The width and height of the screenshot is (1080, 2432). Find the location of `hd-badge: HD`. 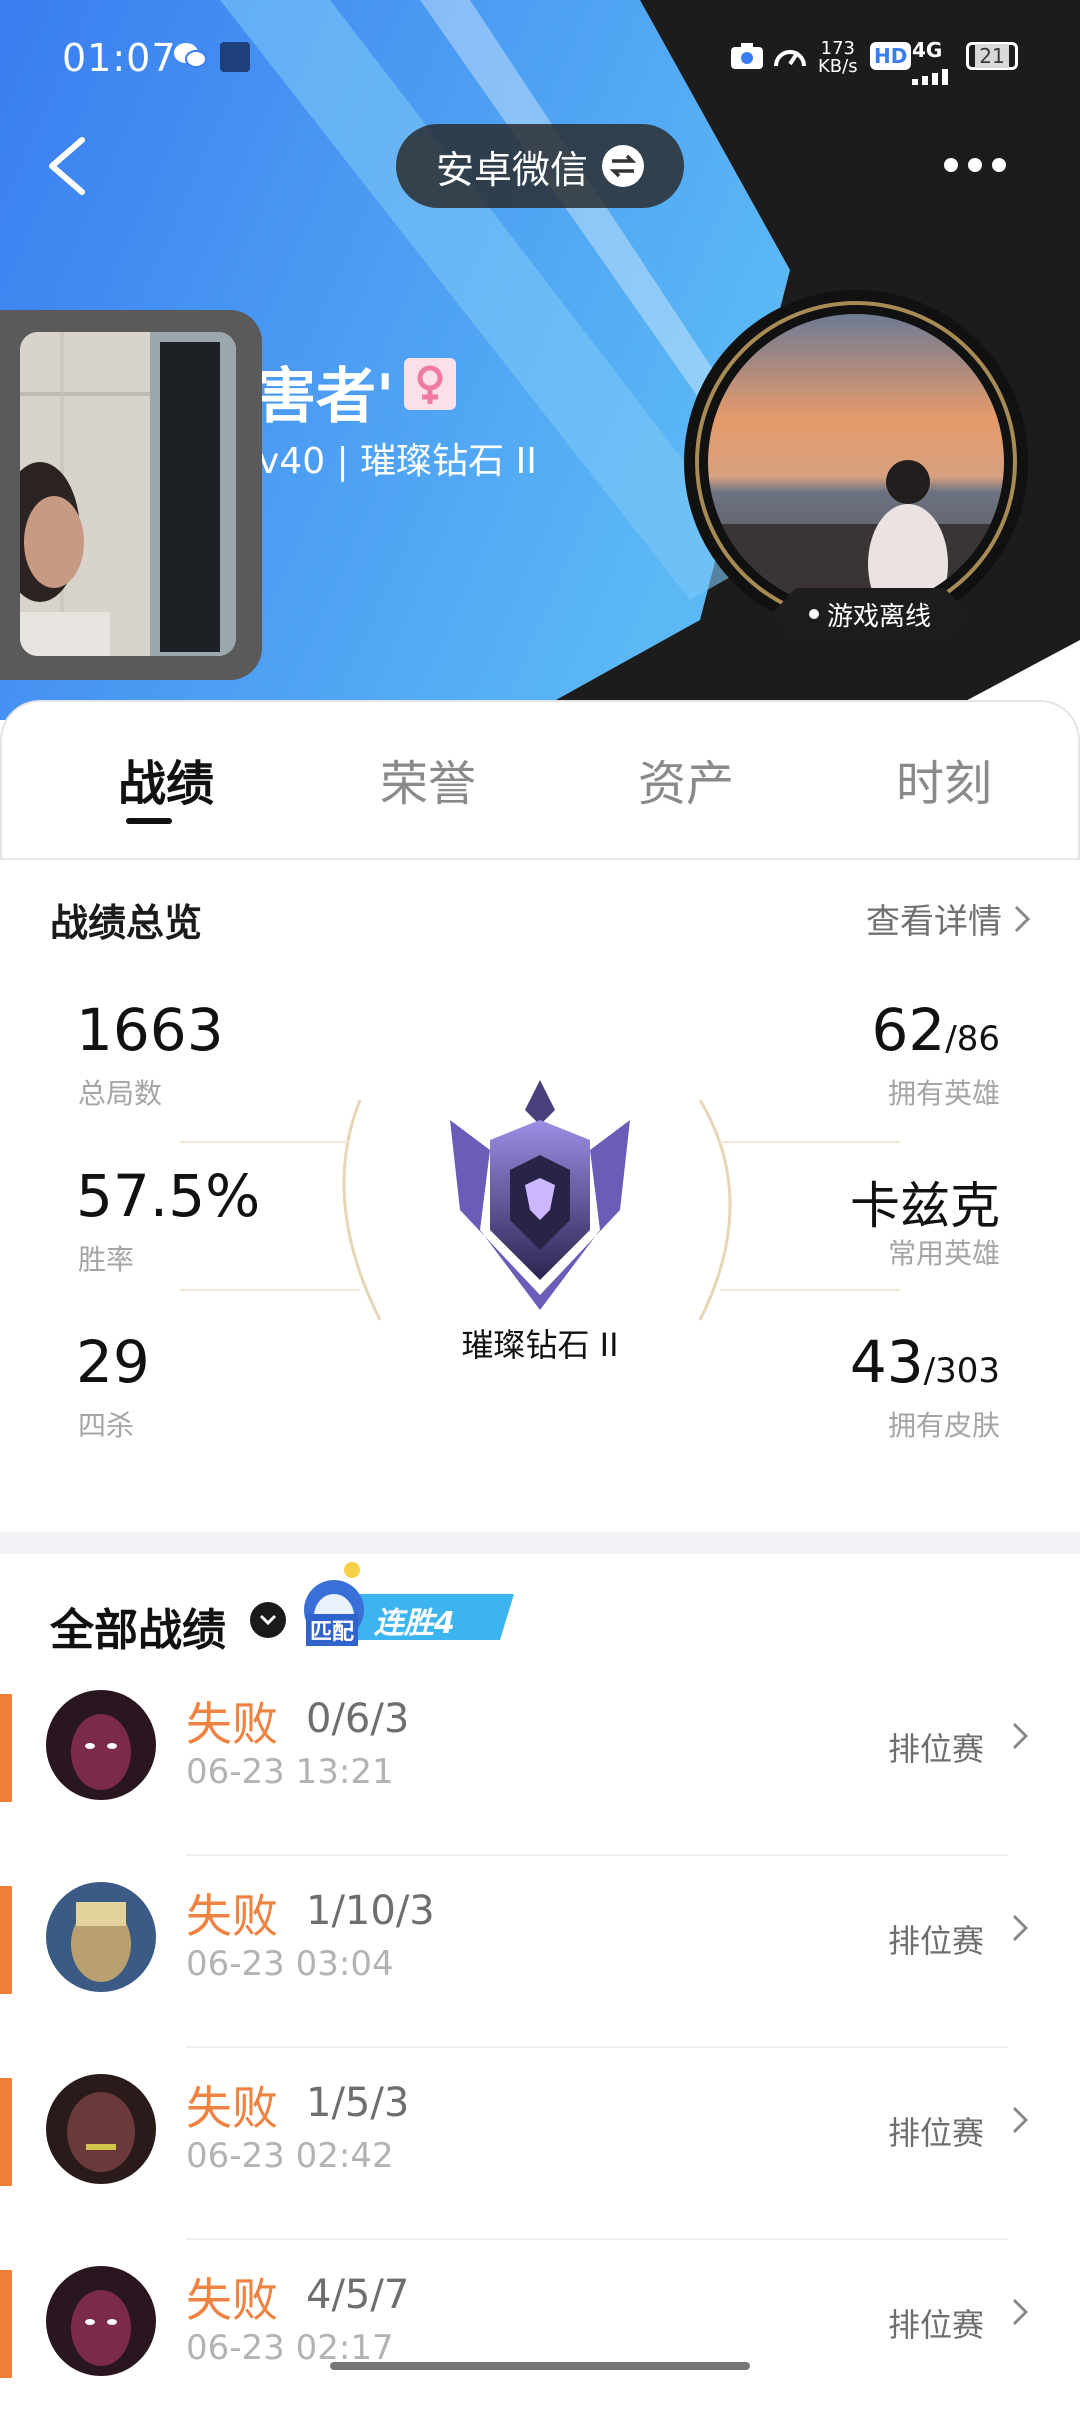

hd-badge: HD is located at coordinates (891, 56).